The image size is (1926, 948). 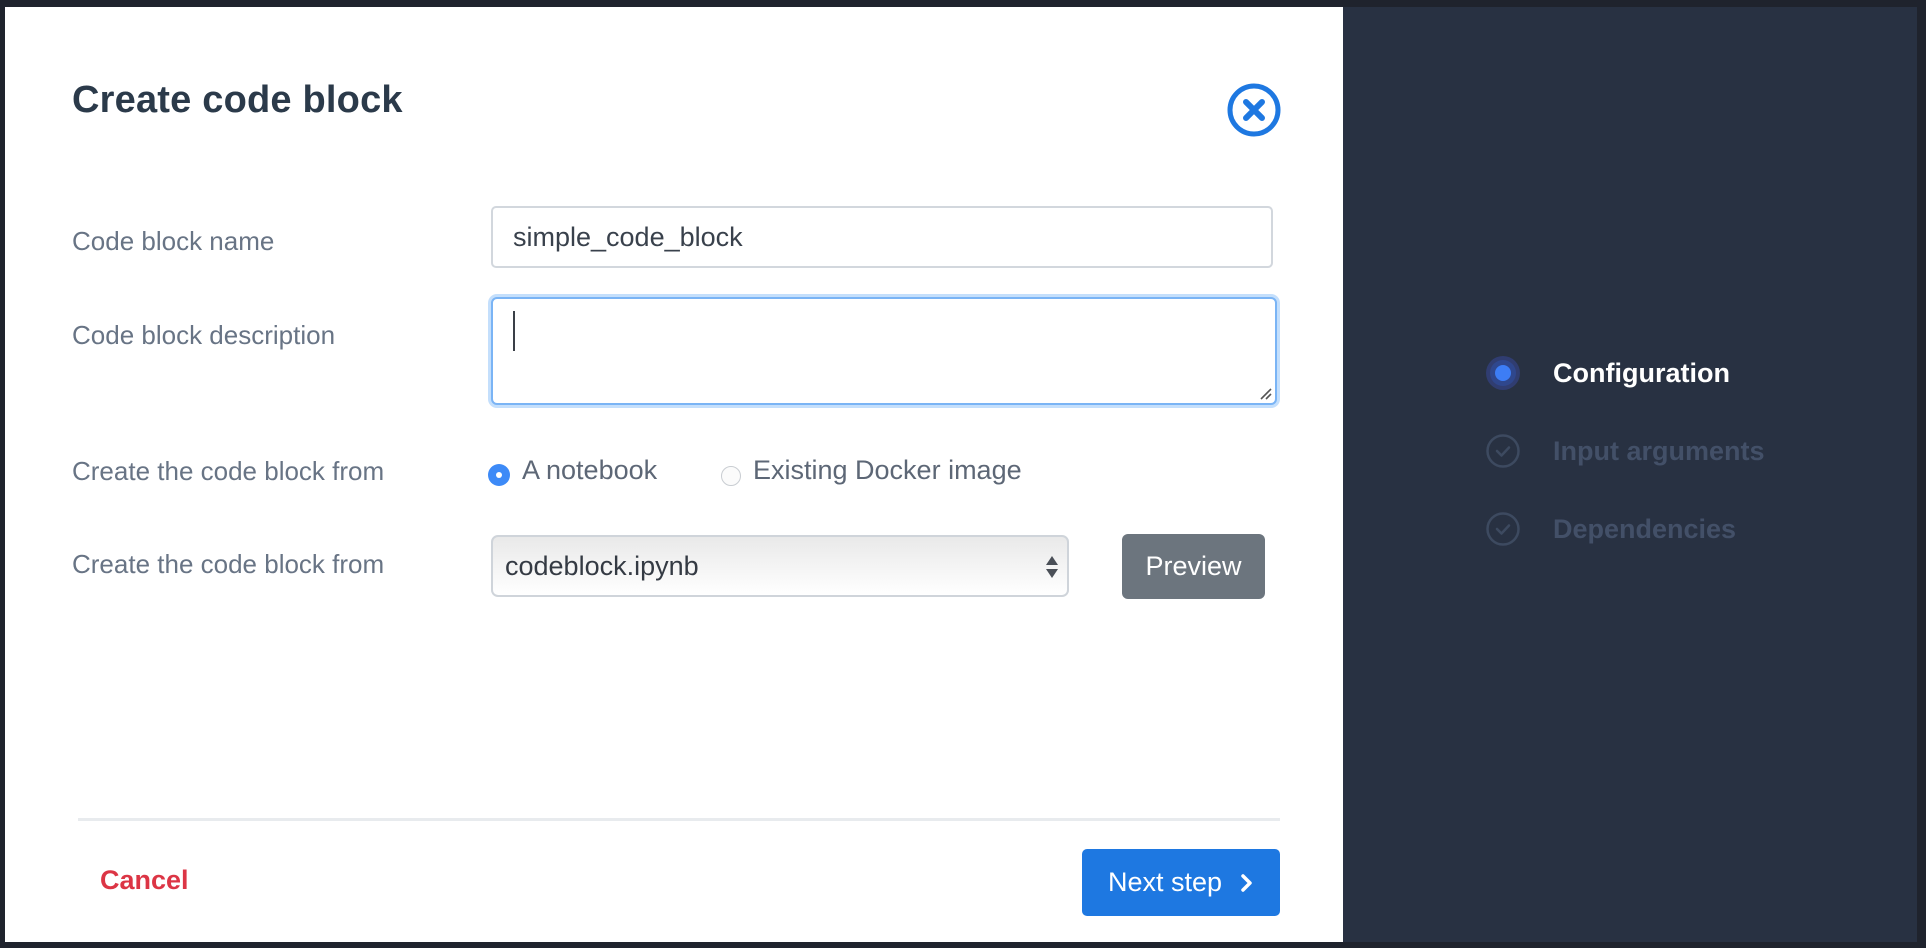 What do you see at coordinates (1659, 450) in the screenshot?
I see `step-label: Input arguments` at bounding box center [1659, 450].